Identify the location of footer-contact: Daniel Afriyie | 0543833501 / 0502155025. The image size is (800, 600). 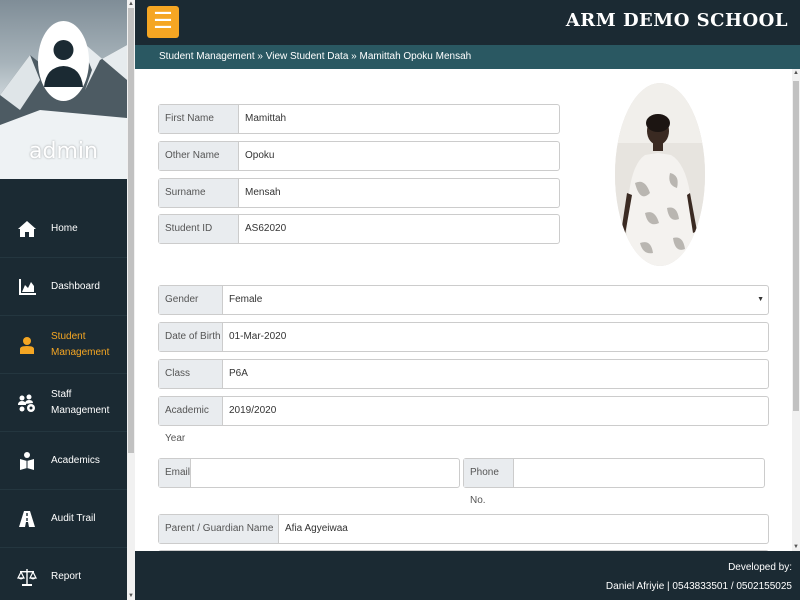
(698, 586).